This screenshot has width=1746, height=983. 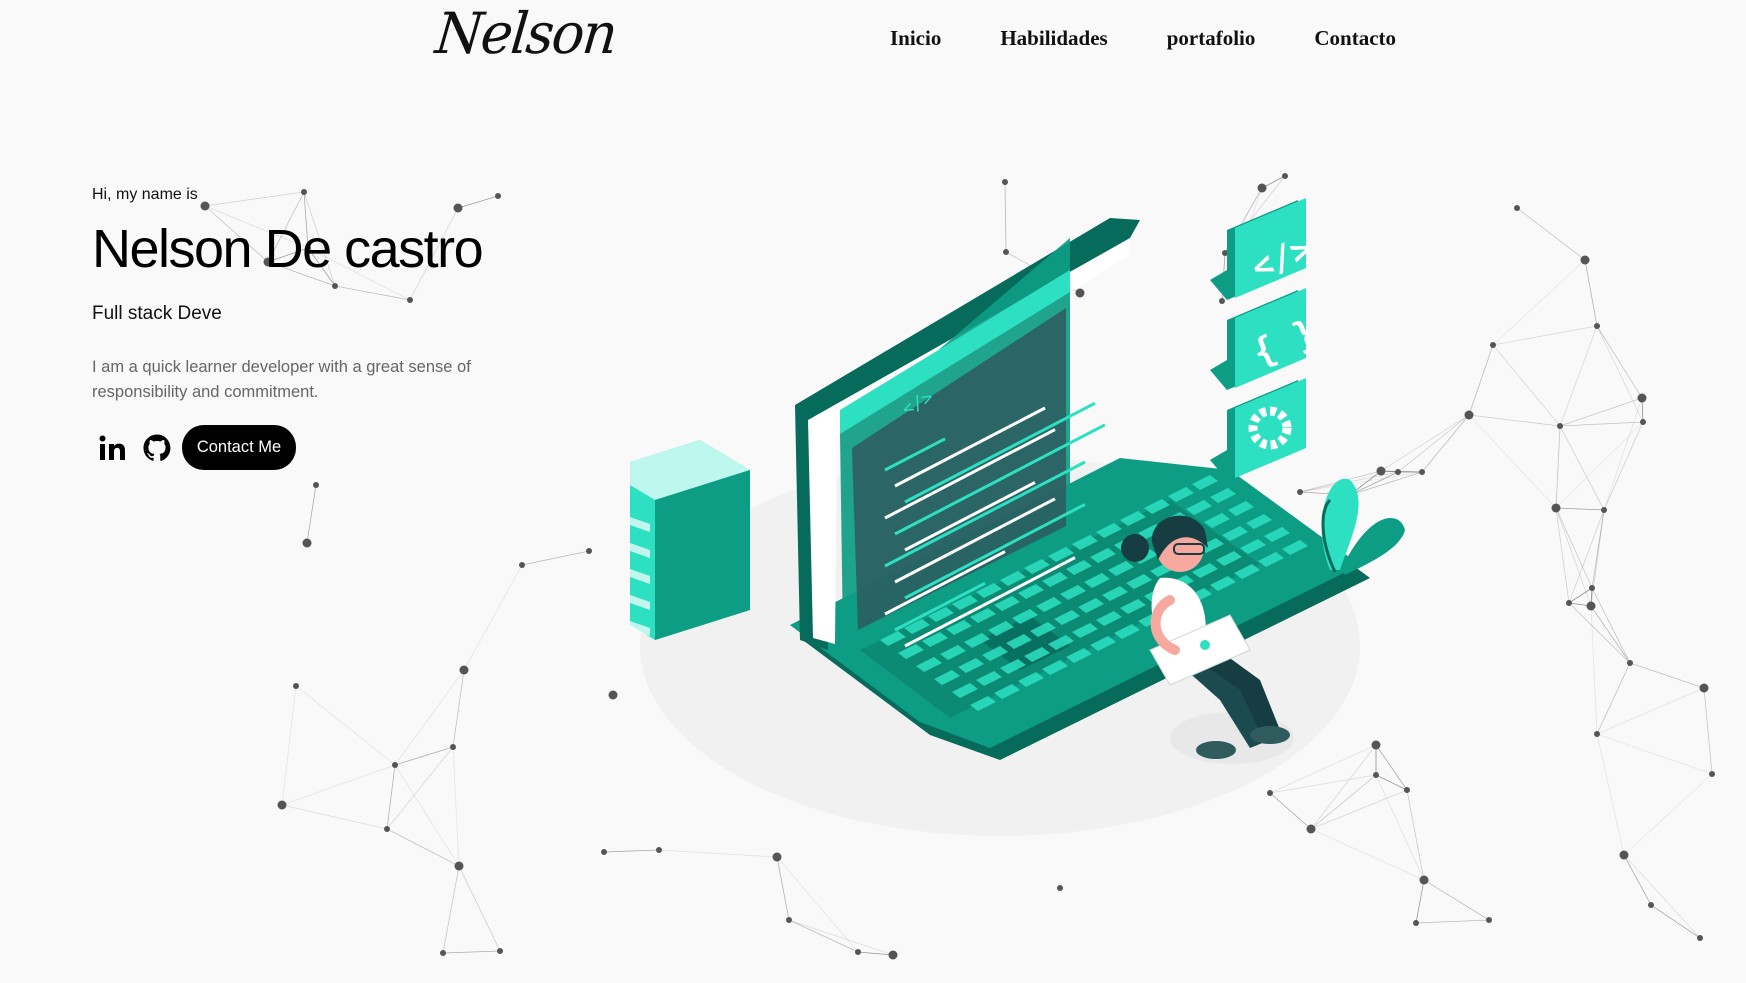 What do you see at coordinates (1211, 38) in the screenshot?
I see `nav-link-portafolio: portafolio` at bounding box center [1211, 38].